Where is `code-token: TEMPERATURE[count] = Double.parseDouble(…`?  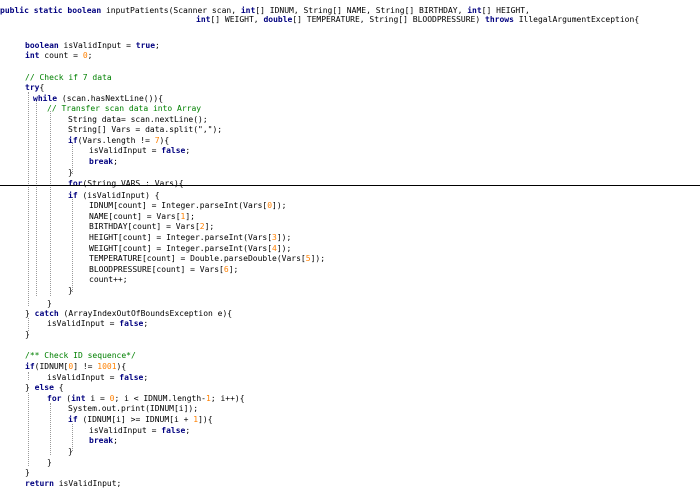
code-token: TEMPERATURE[count] = Double.parseDouble(… is located at coordinates (197, 258).